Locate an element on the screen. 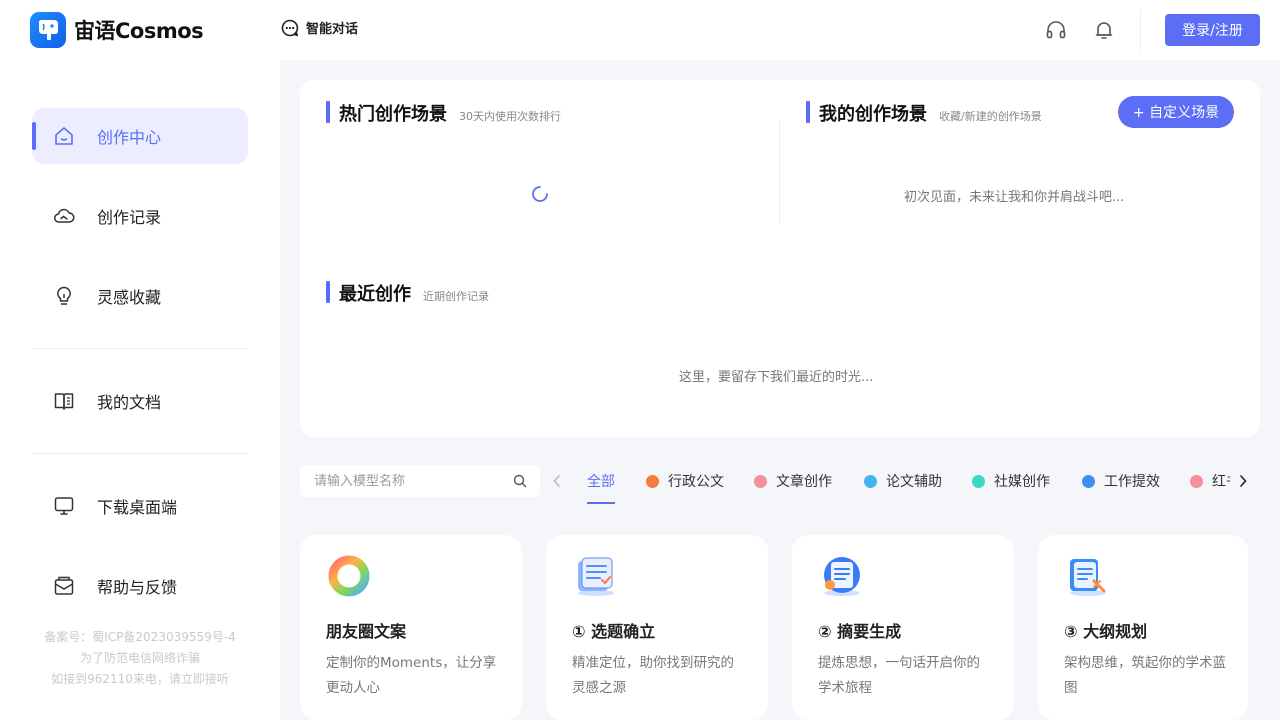 This screenshot has height=720, width=1280. card-title: 朋友圈文案 is located at coordinates (366, 631).